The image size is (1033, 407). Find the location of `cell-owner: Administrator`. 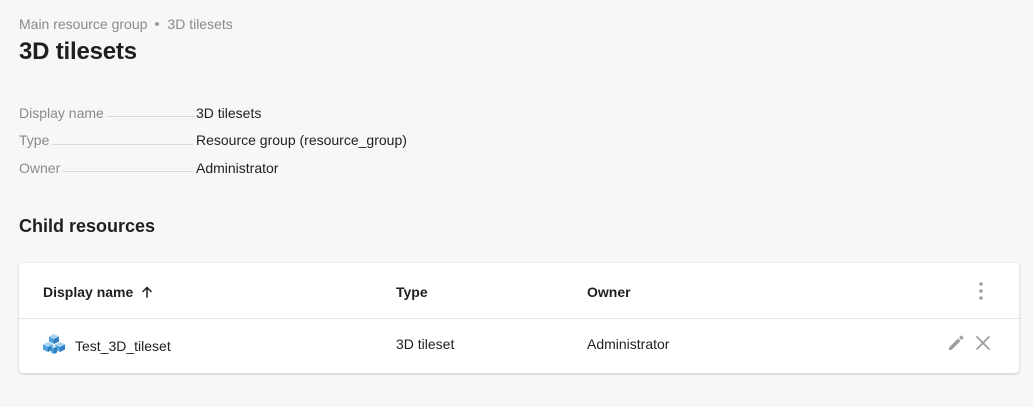

cell-owner: Administrator is located at coordinates (628, 344).